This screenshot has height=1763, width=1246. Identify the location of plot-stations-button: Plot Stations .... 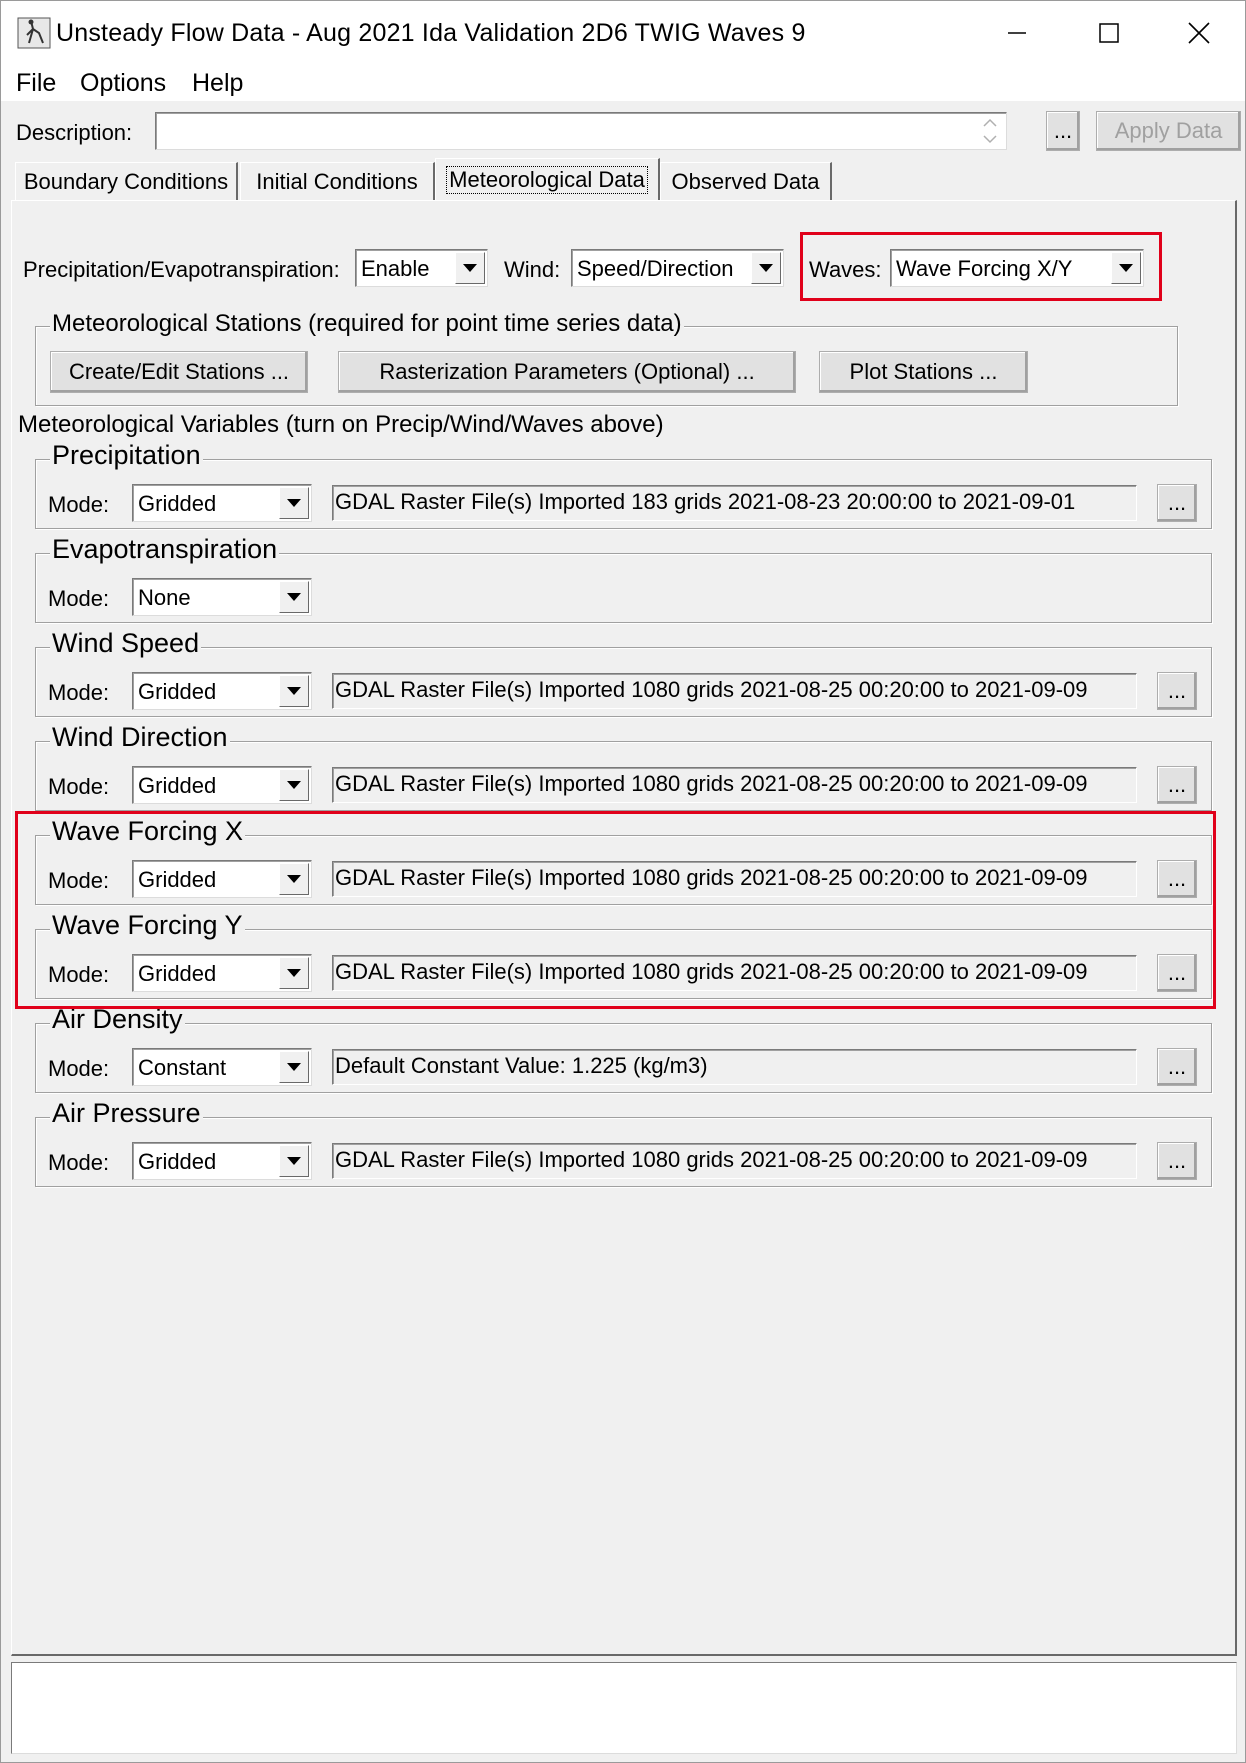
(923, 372).